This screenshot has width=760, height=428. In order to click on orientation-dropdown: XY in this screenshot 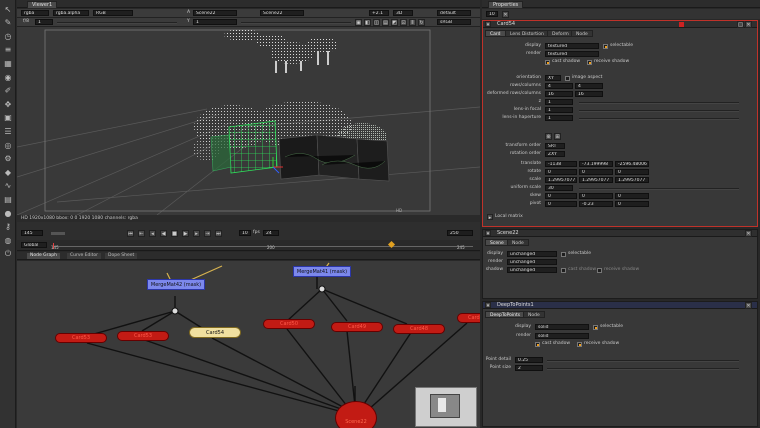, I will do `click(553, 78)`.